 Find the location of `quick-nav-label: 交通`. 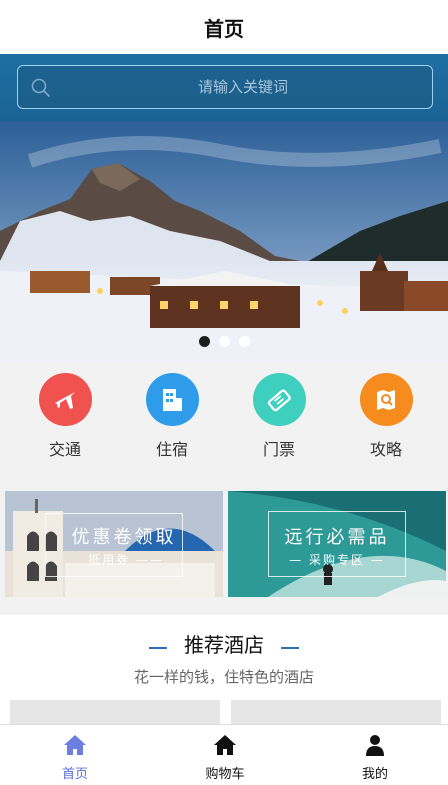

quick-nav-label: 交通 is located at coordinates (64, 449).